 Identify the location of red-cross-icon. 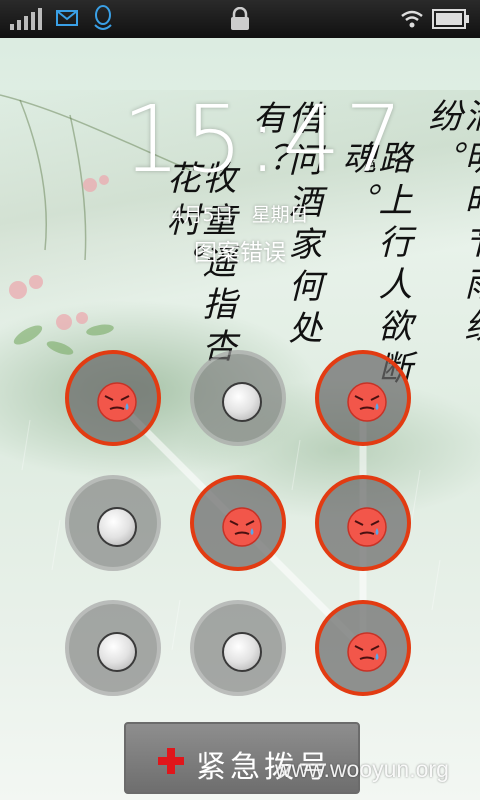
(171, 761).